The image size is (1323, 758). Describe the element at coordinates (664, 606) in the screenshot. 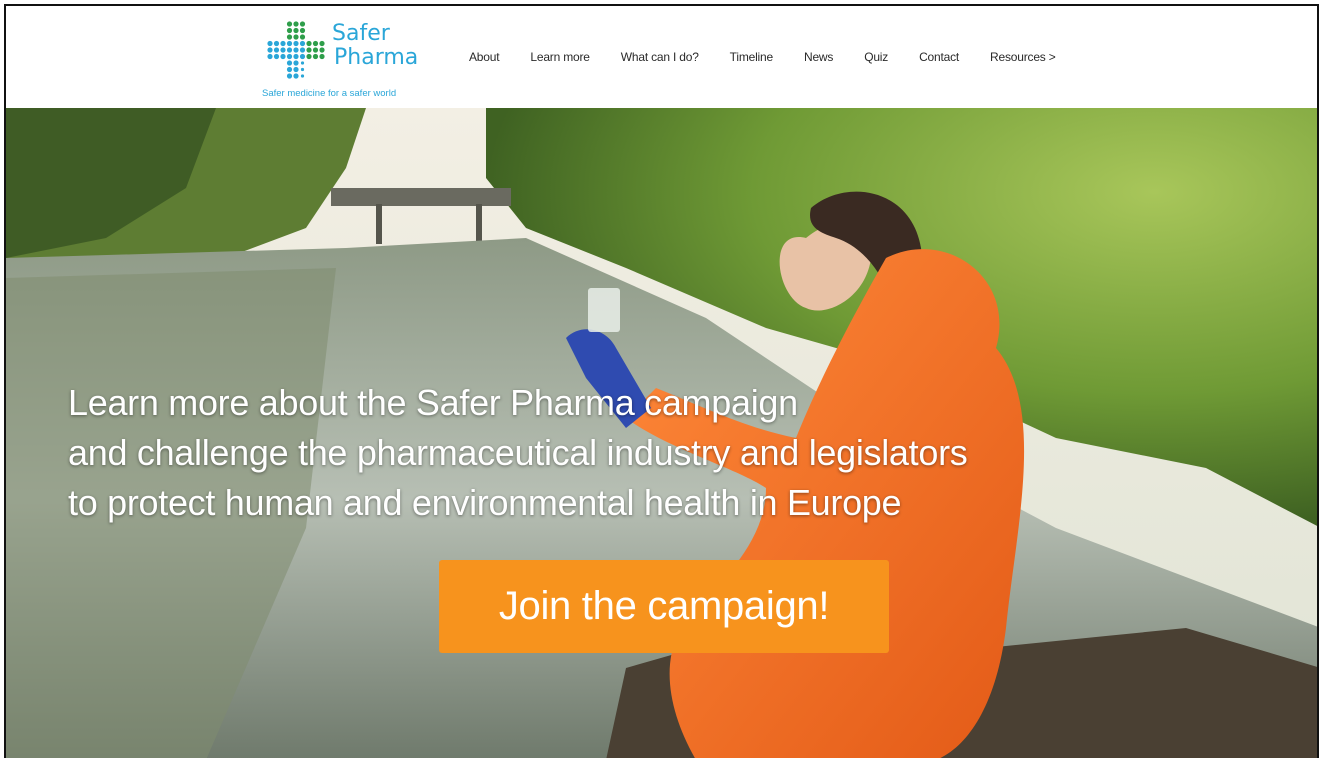

I see `join-campaign-button: Join the campaign!` at that location.